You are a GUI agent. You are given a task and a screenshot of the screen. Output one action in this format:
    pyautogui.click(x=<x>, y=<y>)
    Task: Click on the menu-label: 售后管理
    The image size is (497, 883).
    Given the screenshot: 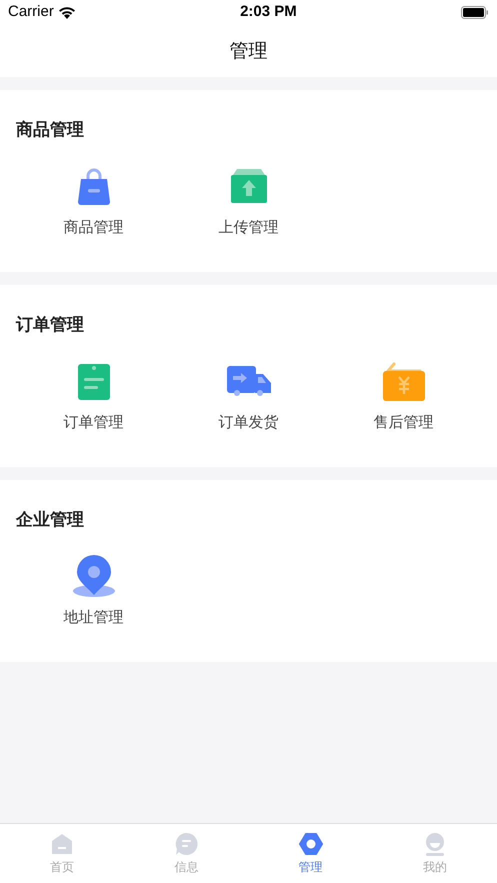 What is the action you would take?
    pyautogui.click(x=404, y=422)
    